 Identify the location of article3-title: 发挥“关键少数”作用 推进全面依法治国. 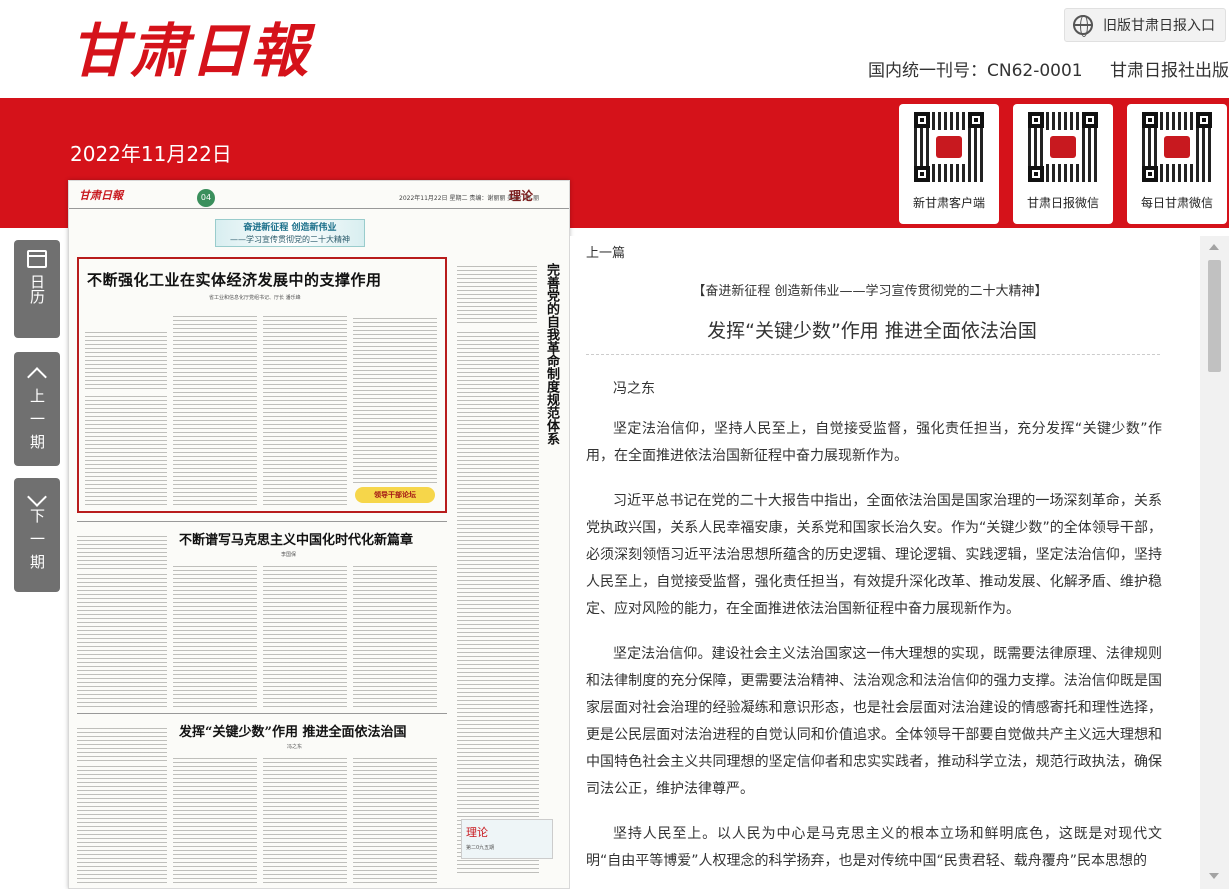
(292, 730).